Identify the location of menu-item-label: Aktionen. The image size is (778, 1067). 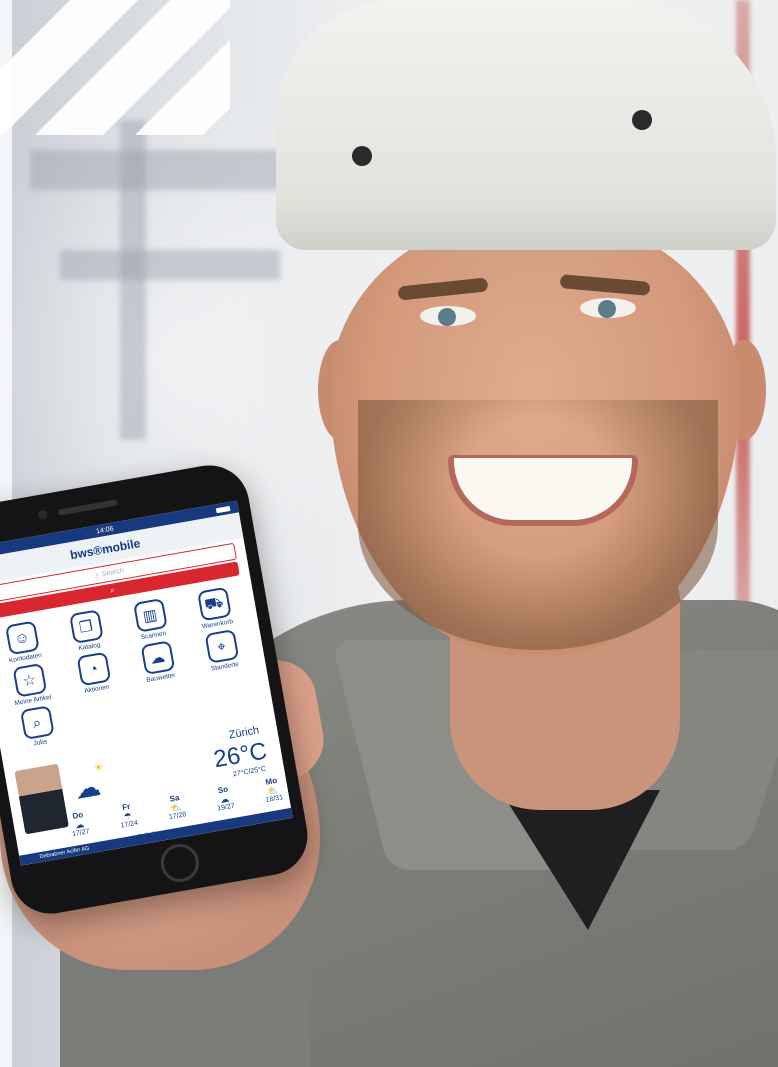
(97, 689).